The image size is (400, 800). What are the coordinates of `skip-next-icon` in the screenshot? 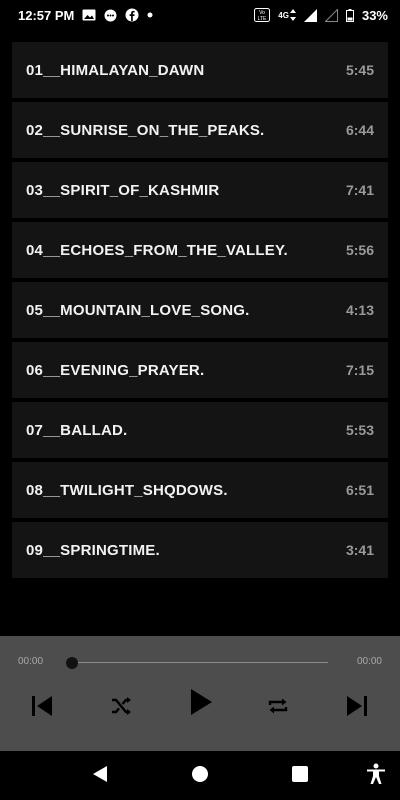 It's located at (357, 708).